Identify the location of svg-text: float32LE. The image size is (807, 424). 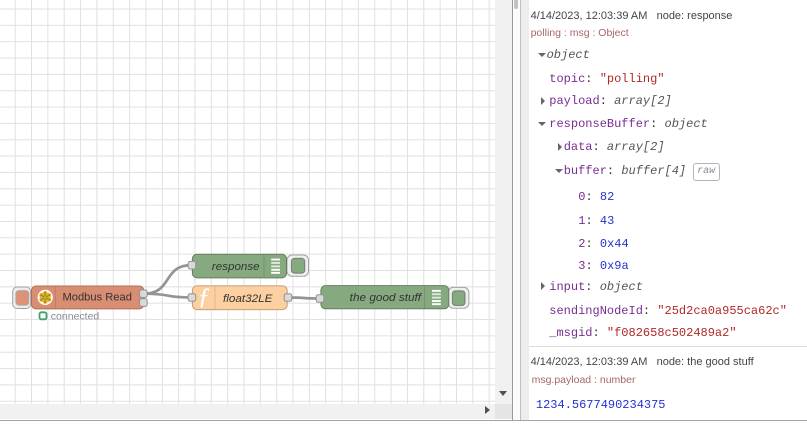
(248, 299).